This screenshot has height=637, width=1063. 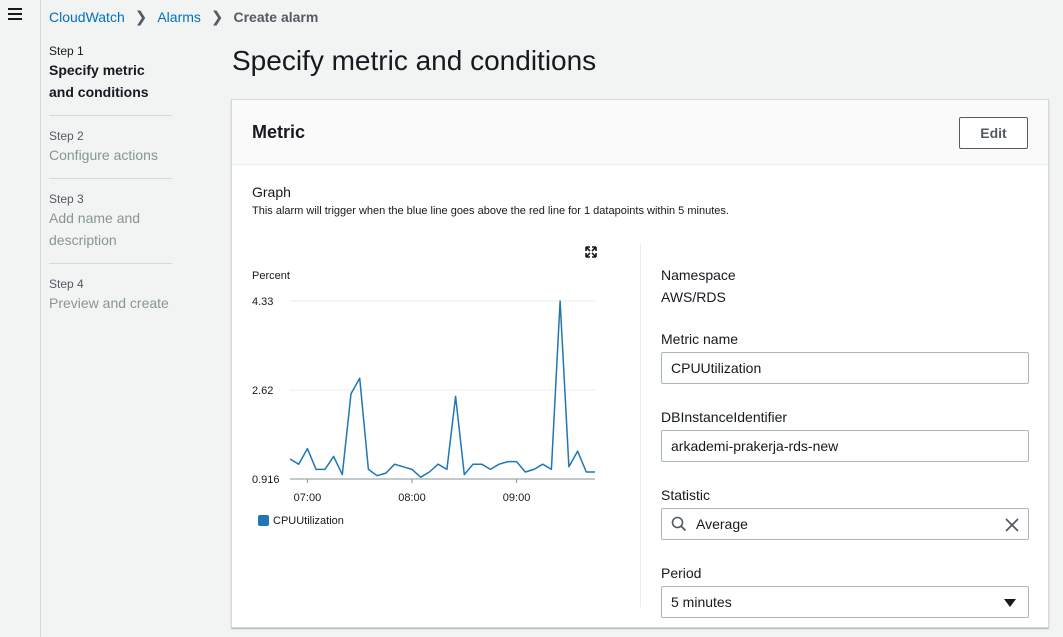 What do you see at coordinates (845, 602) in the screenshot?
I see `period-select: 5 minutes` at bounding box center [845, 602].